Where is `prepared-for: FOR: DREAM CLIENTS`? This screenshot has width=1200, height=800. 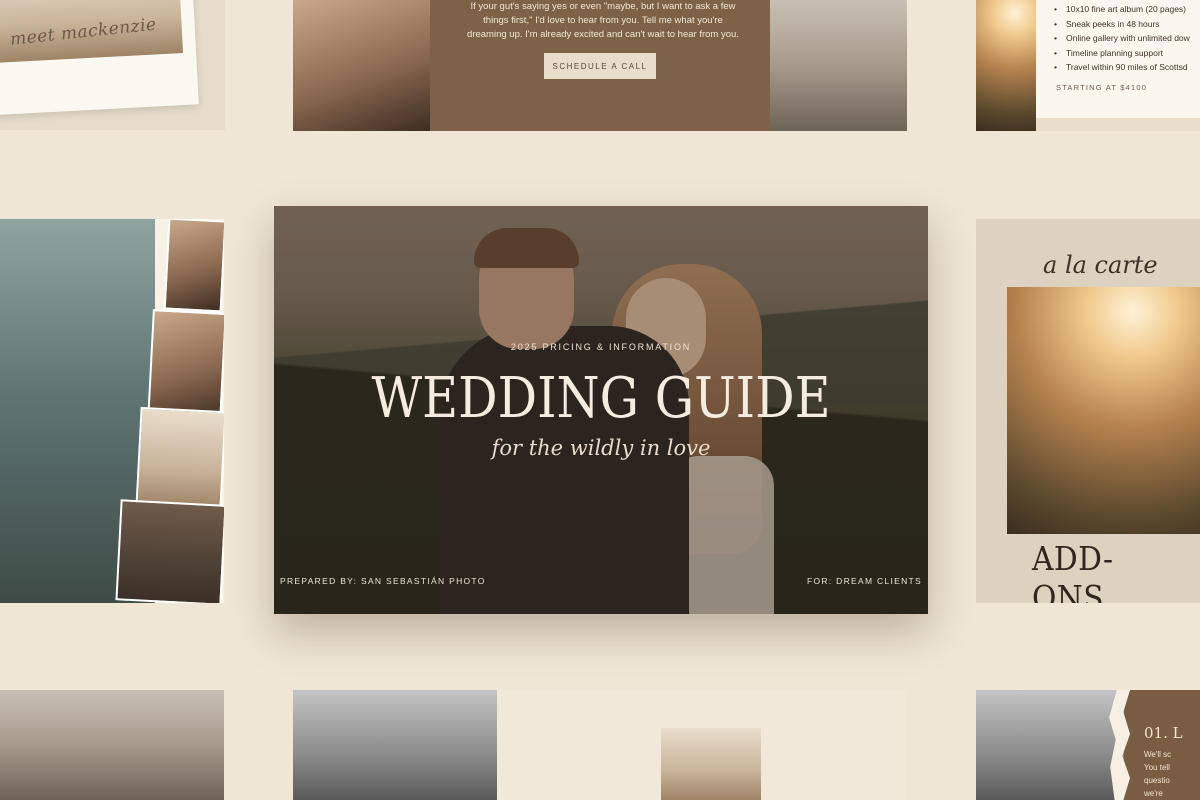 prepared-for: FOR: DREAM CLIENTS is located at coordinates (864, 581).